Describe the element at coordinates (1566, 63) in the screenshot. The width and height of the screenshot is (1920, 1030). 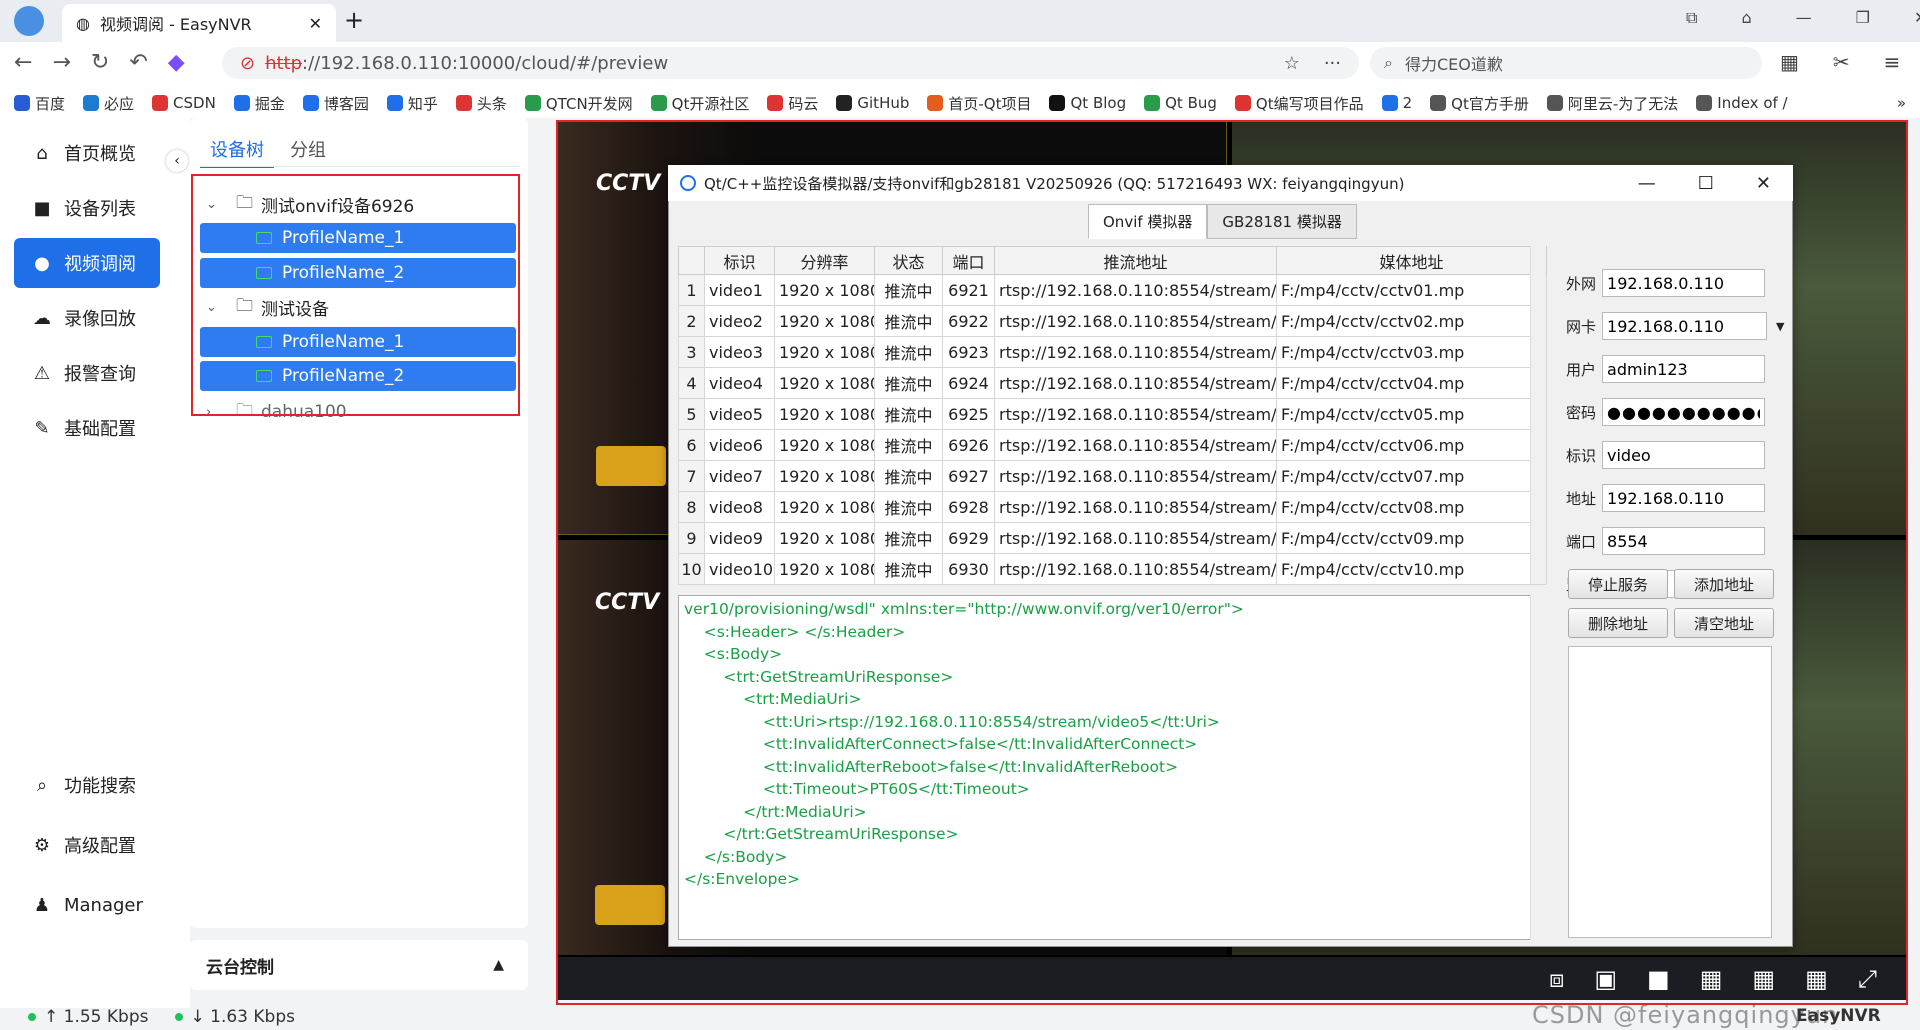
I see `search-box: ⌕ 得力CEO道歉` at that location.